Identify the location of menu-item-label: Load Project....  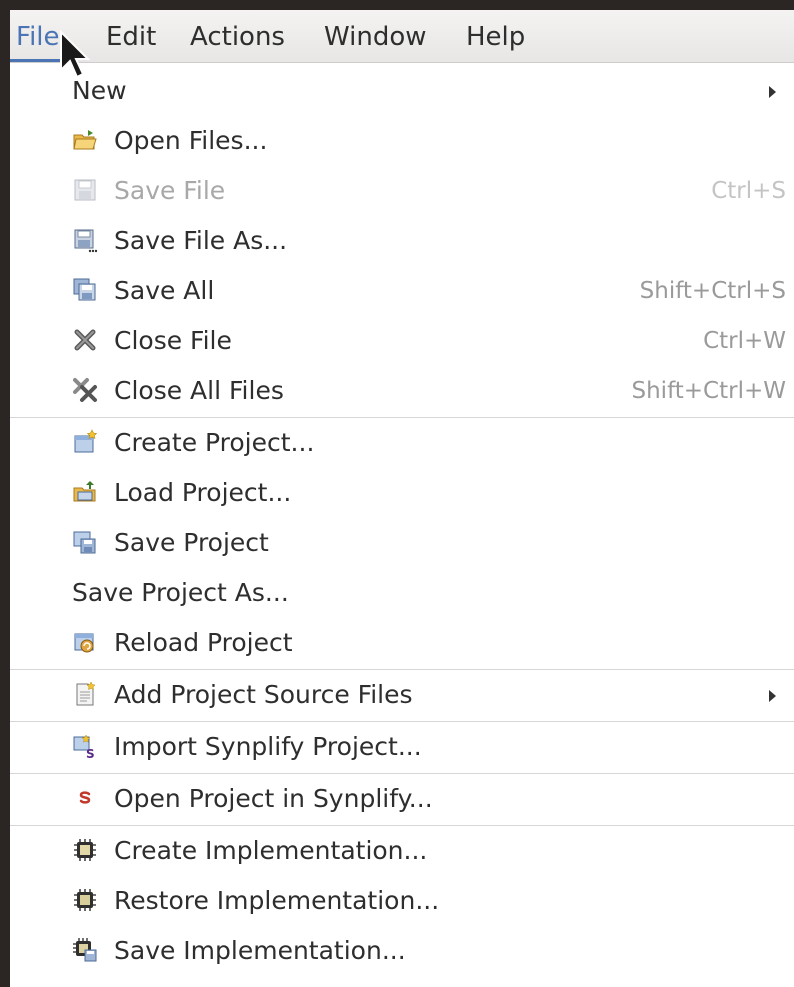
(203, 492).